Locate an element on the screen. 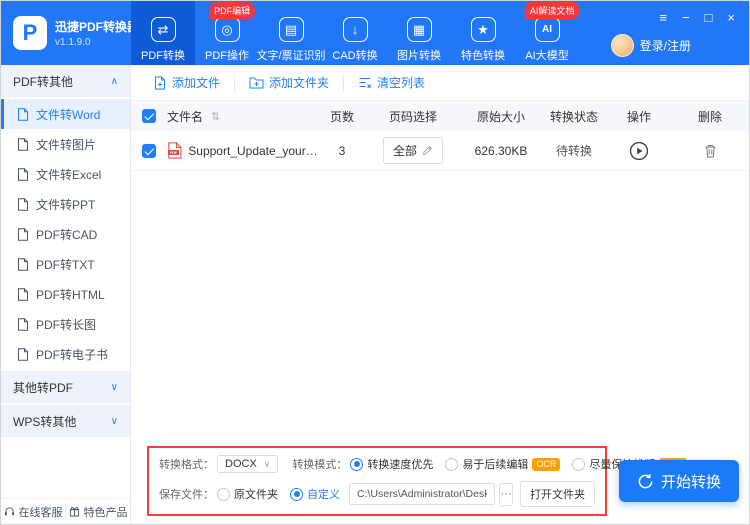 The height and width of the screenshot is (525, 750). logo-area: P 迅捷PDF转换器 v1.1.9.0 is located at coordinates (70, 33).